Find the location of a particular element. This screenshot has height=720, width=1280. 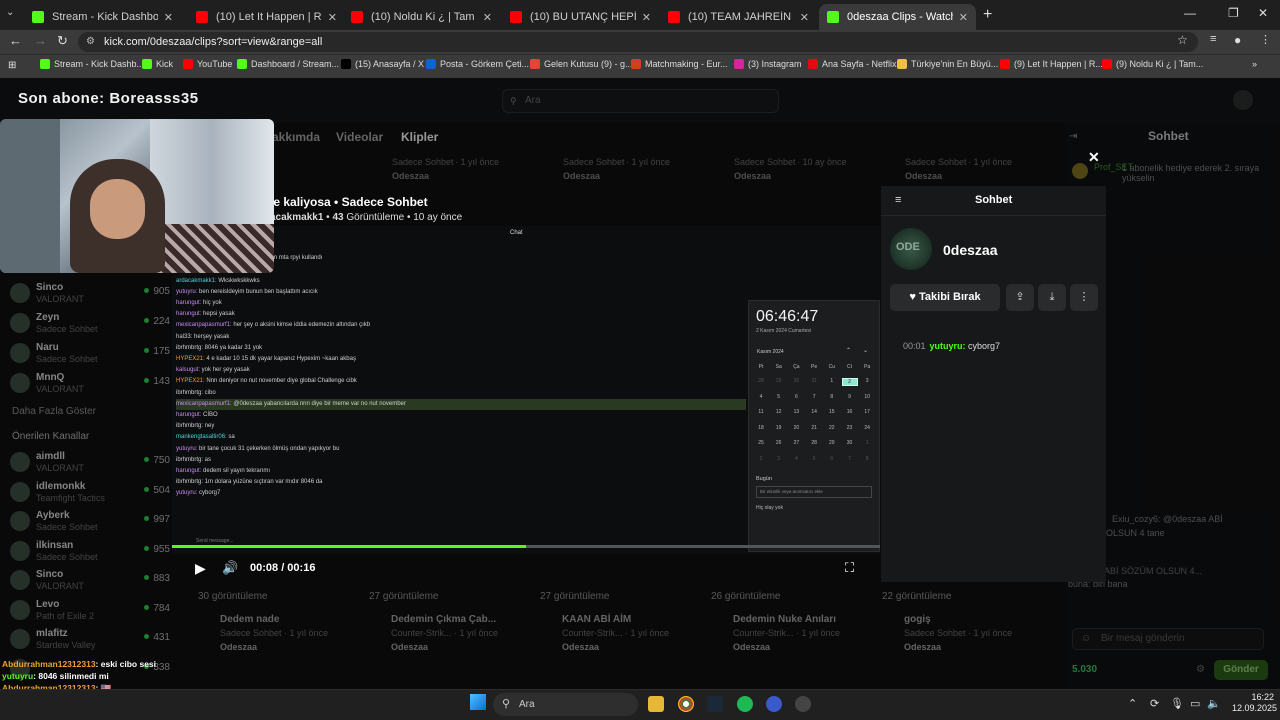

play-icon: ▶ is located at coordinates (200, 568).